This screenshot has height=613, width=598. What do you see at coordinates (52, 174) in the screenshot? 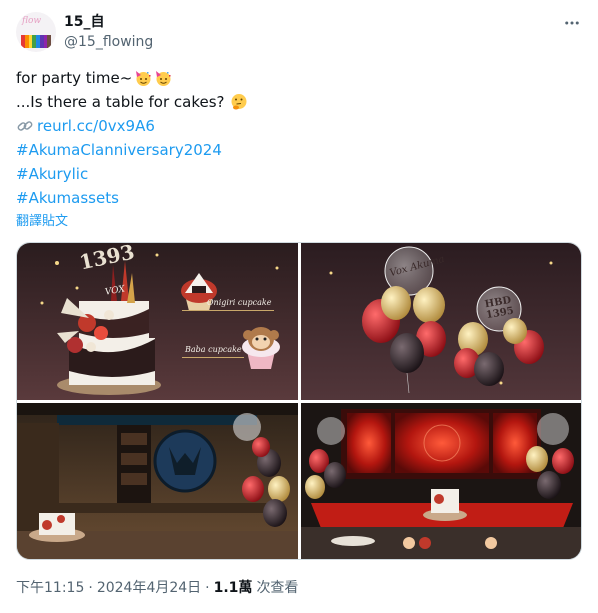
I see `hashtag-link: #Akurylic` at bounding box center [52, 174].